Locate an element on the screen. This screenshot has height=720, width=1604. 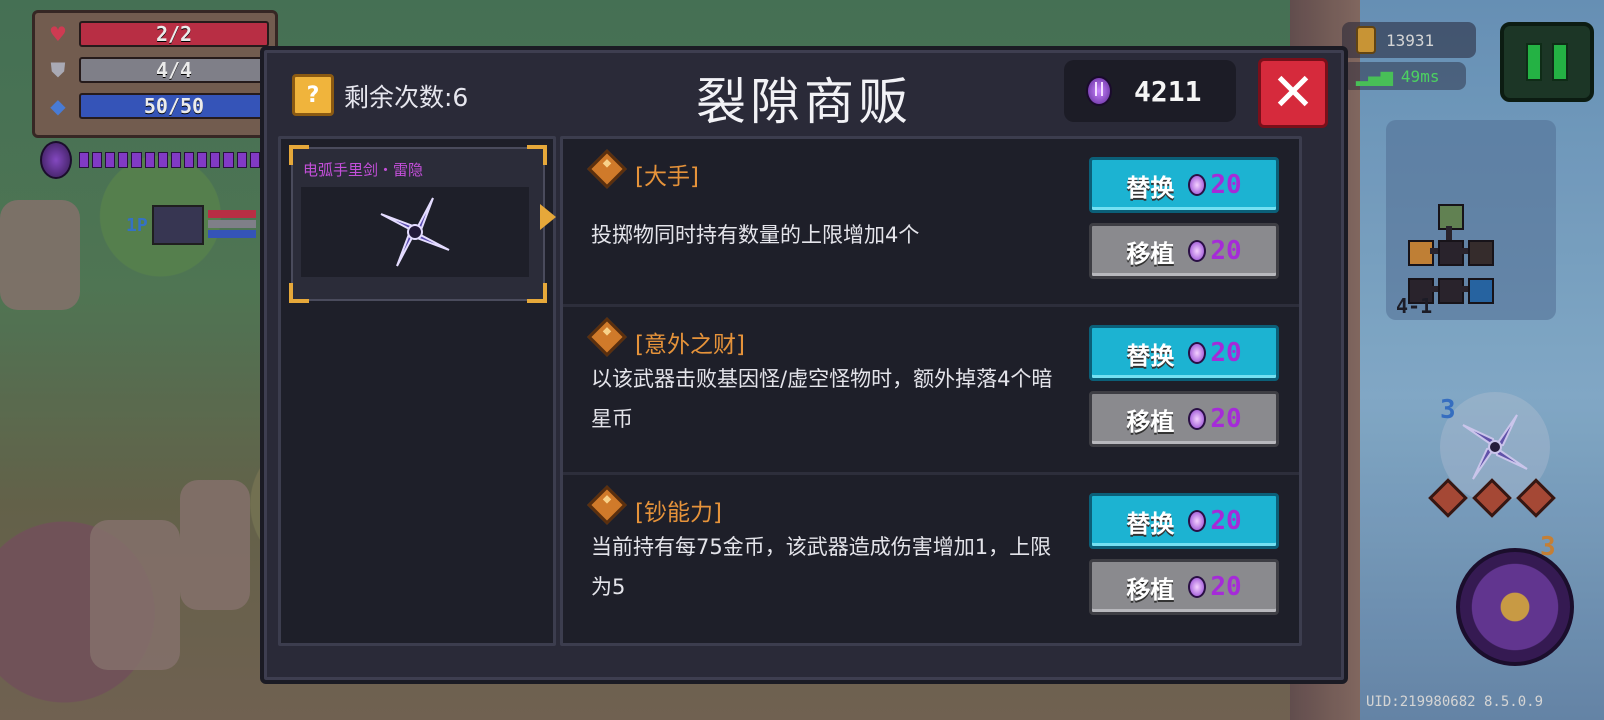
trait-description: 当前持有每75金币，该武器造成伤害增加1，上限为5 is located at coordinates (821, 567).